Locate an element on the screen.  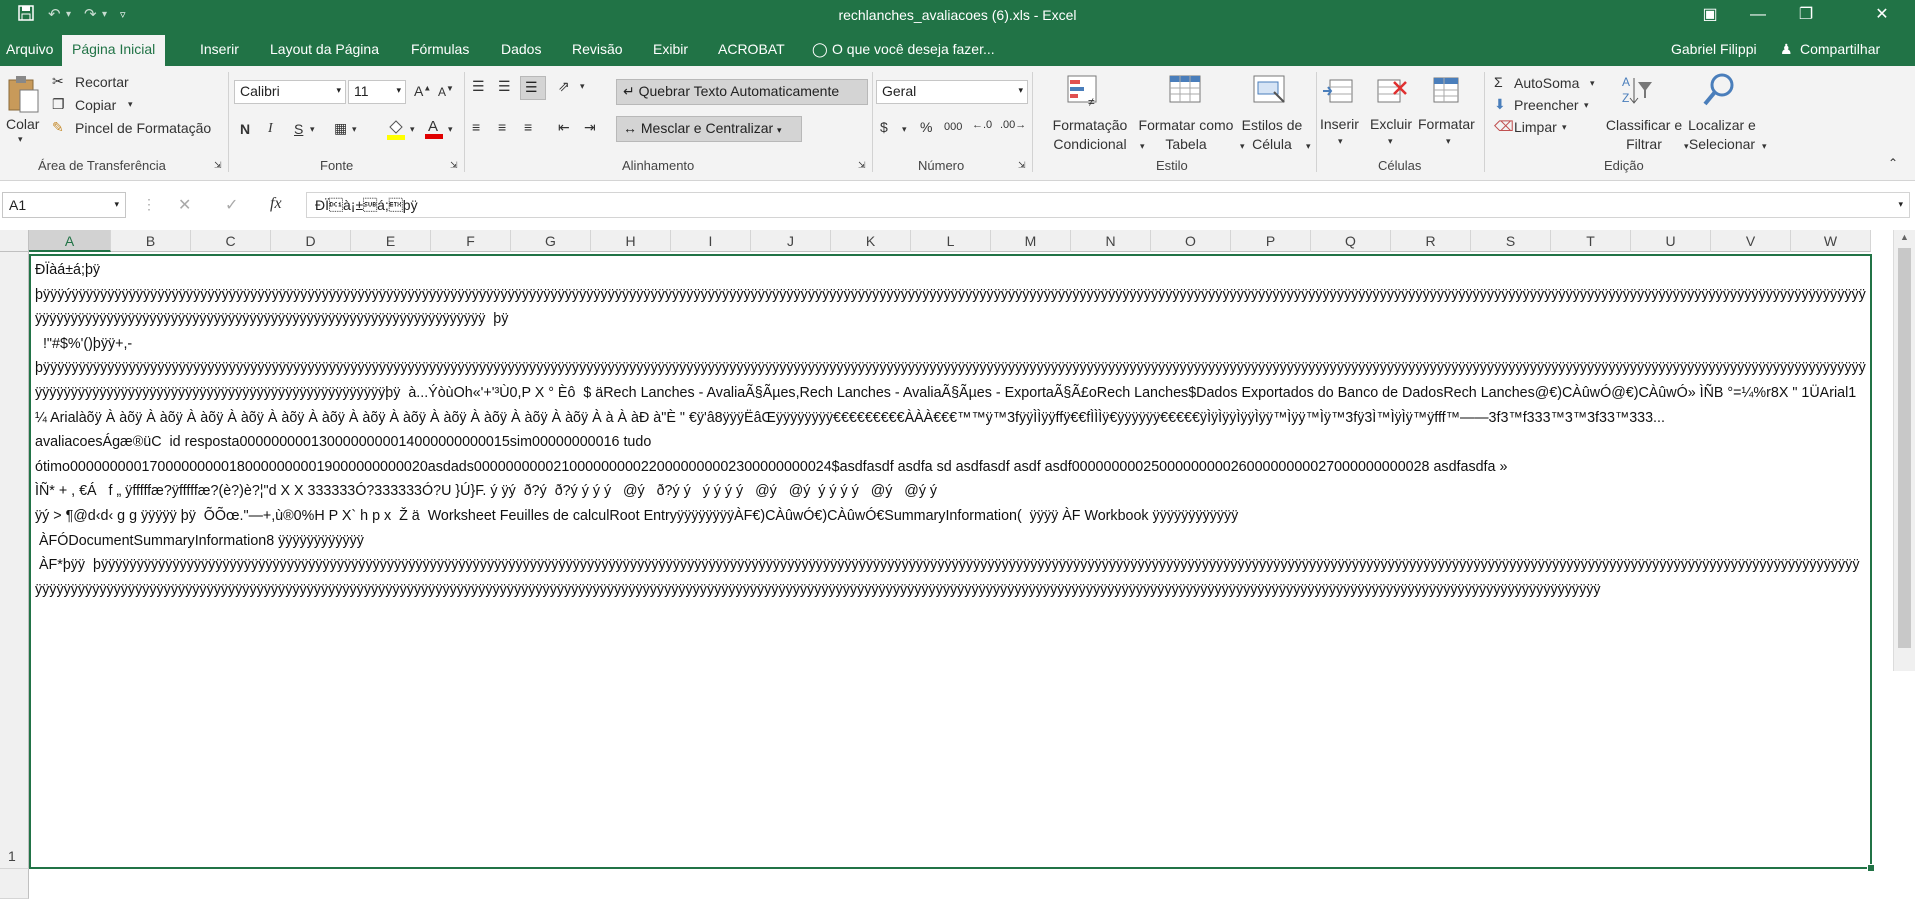
row-header-1: 1 is located at coordinates (14, 560).